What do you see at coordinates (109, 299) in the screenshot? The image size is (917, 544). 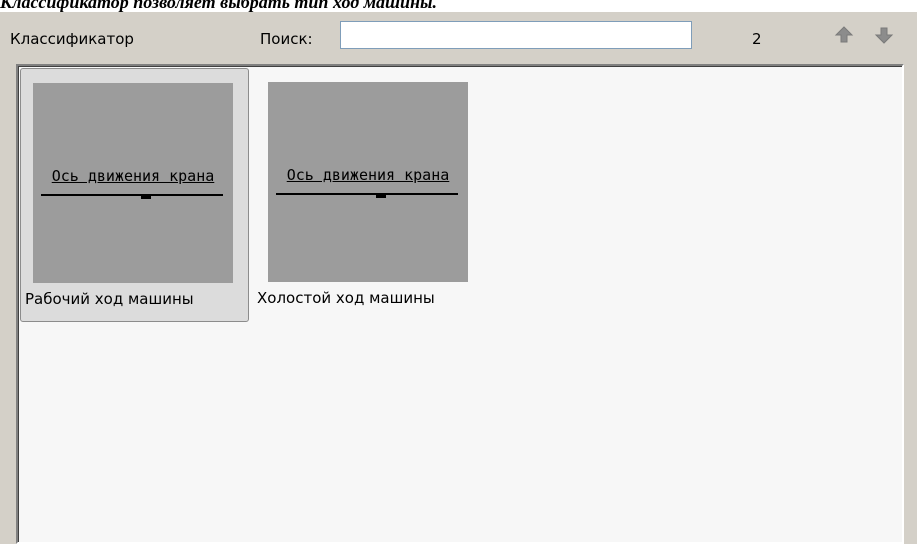 I see `item-label: Рабочий ход машины` at bounding box center [109, 299].